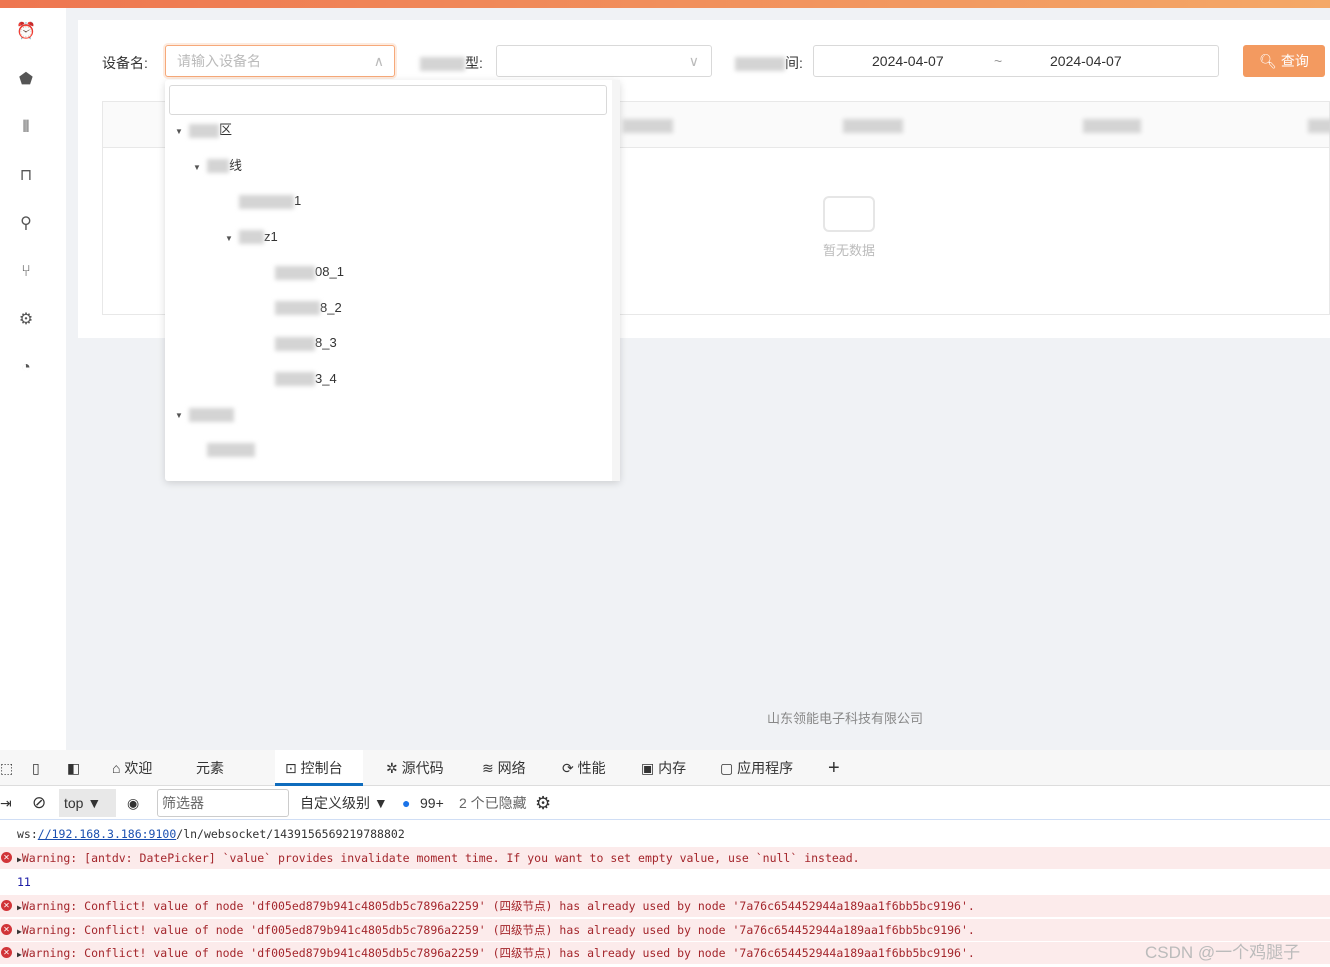 This screenshot has height=967, width=1330. What do you see at coordinates (344, 803) in the screenshot?
I see `level-select: 自定义级别 ▼` at bounding box center [344, 803].